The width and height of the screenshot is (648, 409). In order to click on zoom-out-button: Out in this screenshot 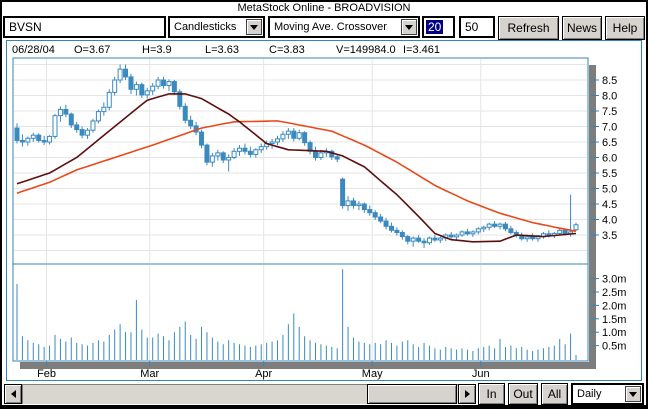, I will do `click(523, 394)`.